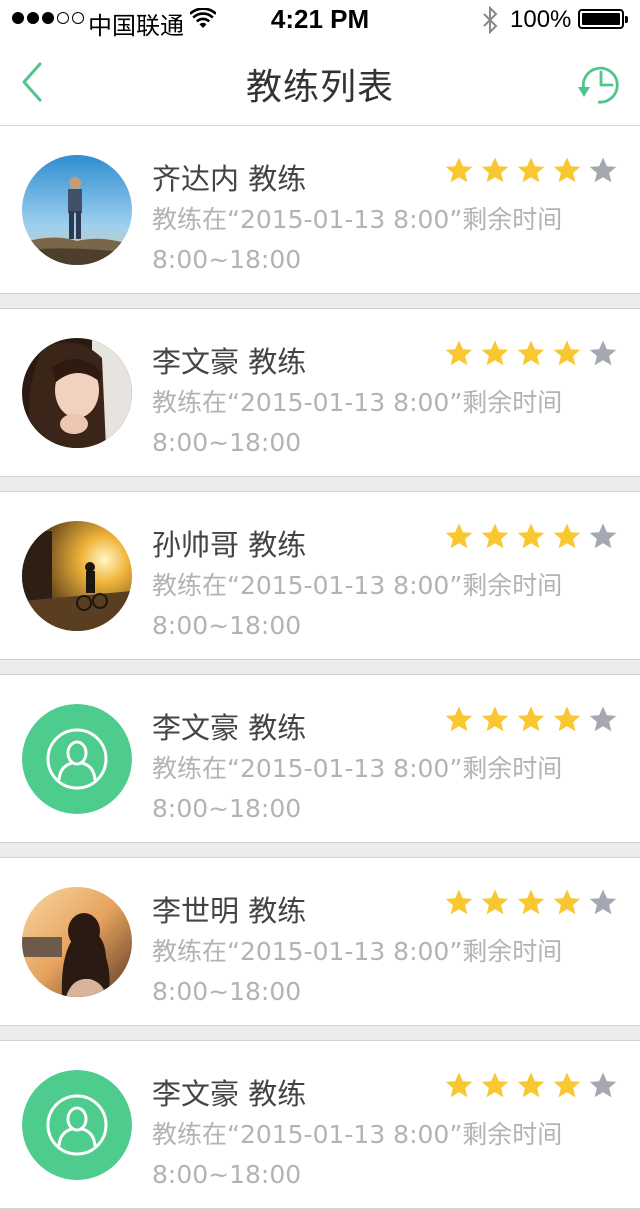 The height and width of the screenshot is (1209, 640). What do you see at coordinates (490, 20) in the screenshot?
I see `bluetooth-icon` at bounding box center [490, 20].